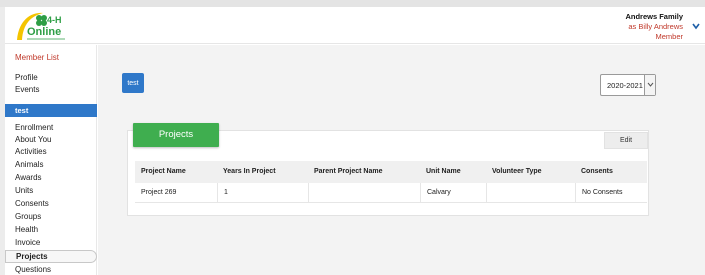 The width and height of the screenshot is (705, 275). Describe the element at coordinates (51, 256) in the screenshot. I see `sidebar-item-projects: Projects` at that location.